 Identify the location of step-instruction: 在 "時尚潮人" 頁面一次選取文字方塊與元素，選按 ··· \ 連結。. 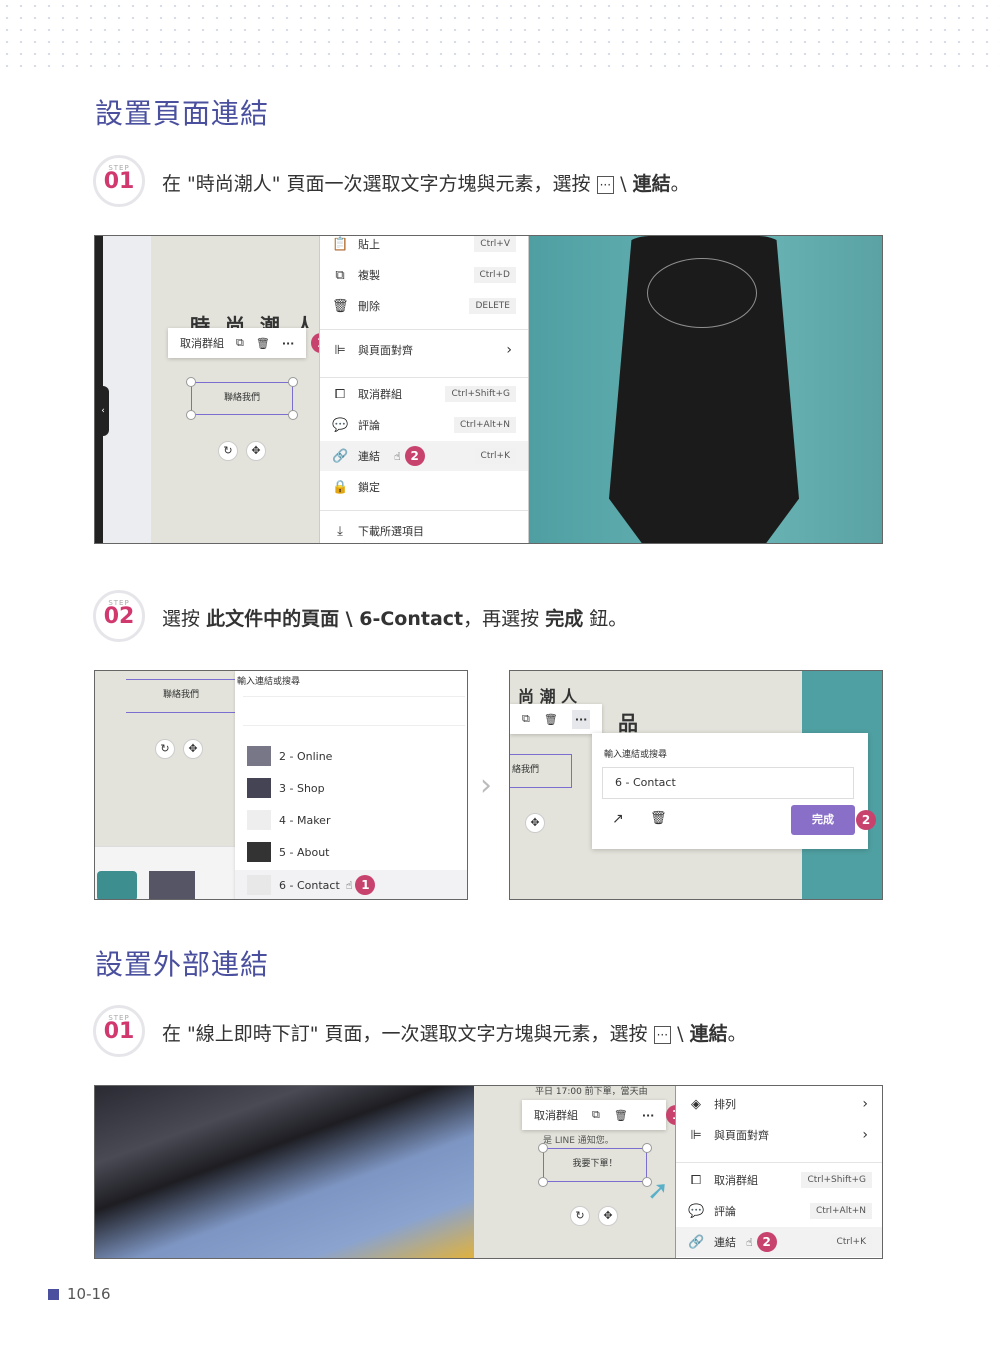
(426, 184).